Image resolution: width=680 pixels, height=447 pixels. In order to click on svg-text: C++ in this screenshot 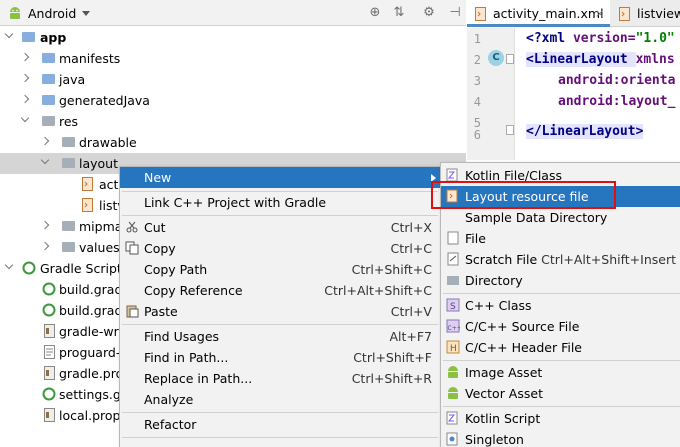, I will do `click(454, 328)`.